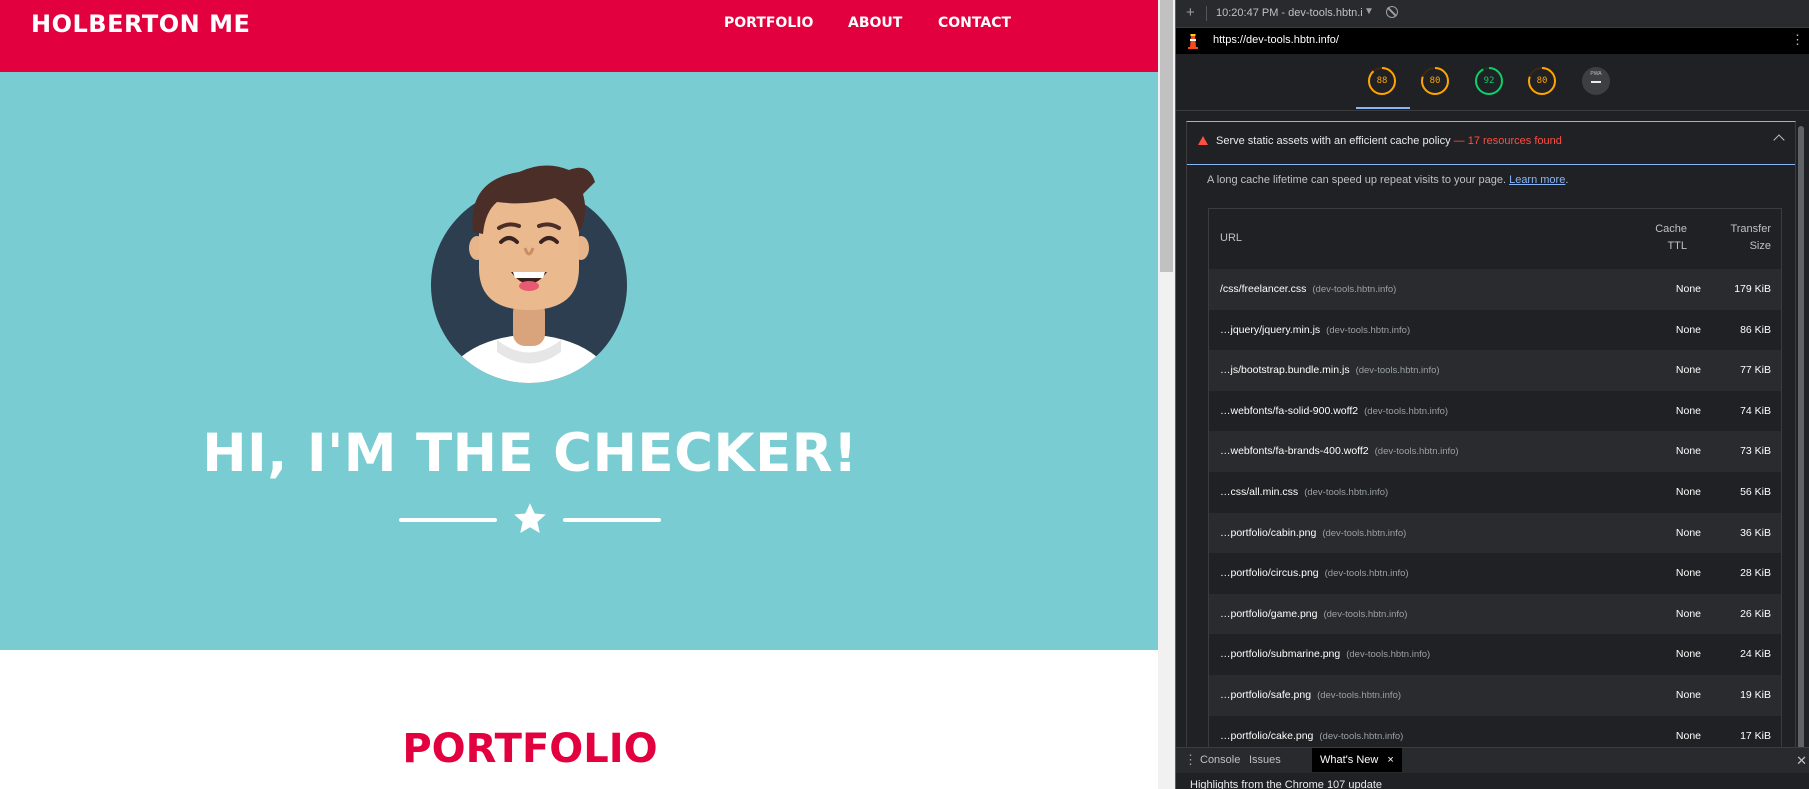  I want to click on drawer-menu-icon: ⋮, so click(1190, 760).